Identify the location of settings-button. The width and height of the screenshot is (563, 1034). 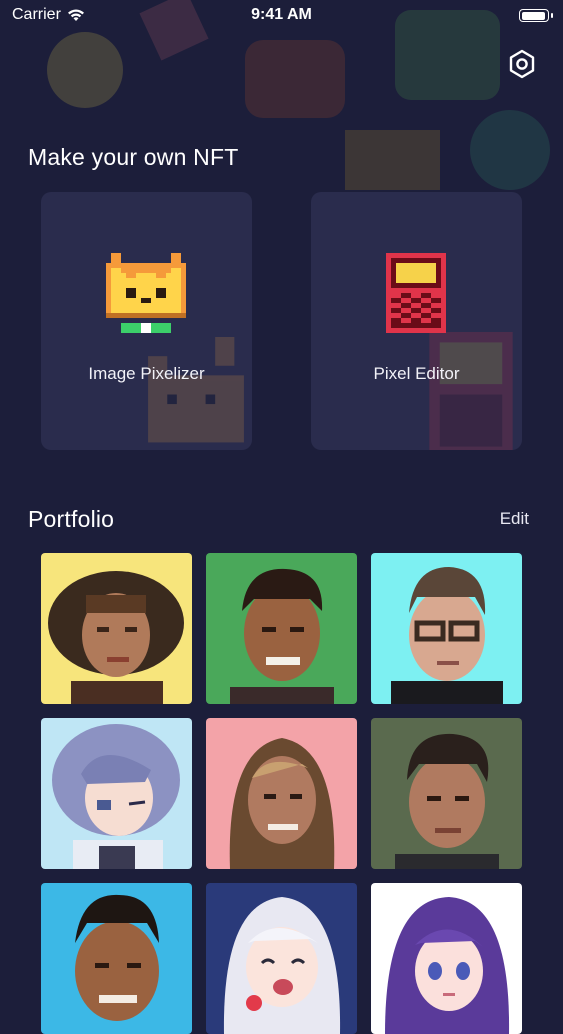
(522, 64).